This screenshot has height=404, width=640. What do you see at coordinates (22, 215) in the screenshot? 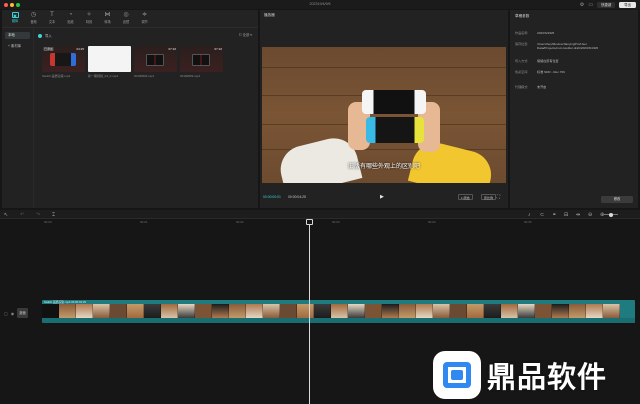
I see `undo-icon: ↶` at bounding box center [22, 215].